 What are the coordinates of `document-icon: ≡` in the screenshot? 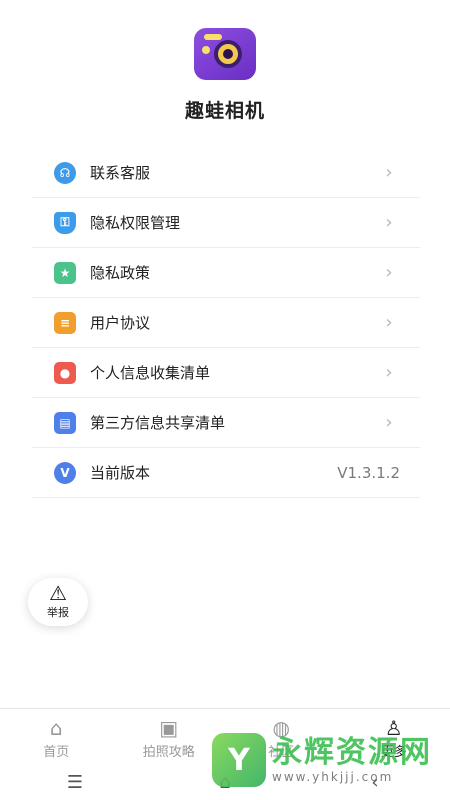 It's located at (65, 322).